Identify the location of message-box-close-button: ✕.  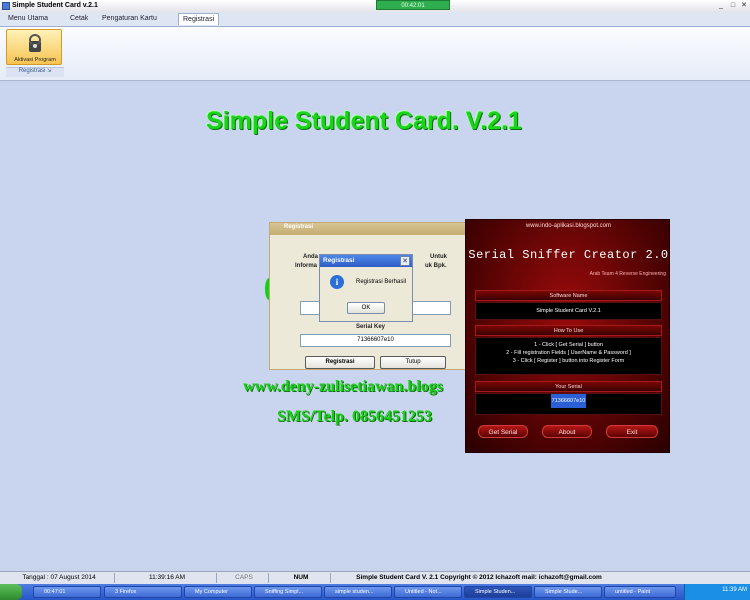
(405, 261).